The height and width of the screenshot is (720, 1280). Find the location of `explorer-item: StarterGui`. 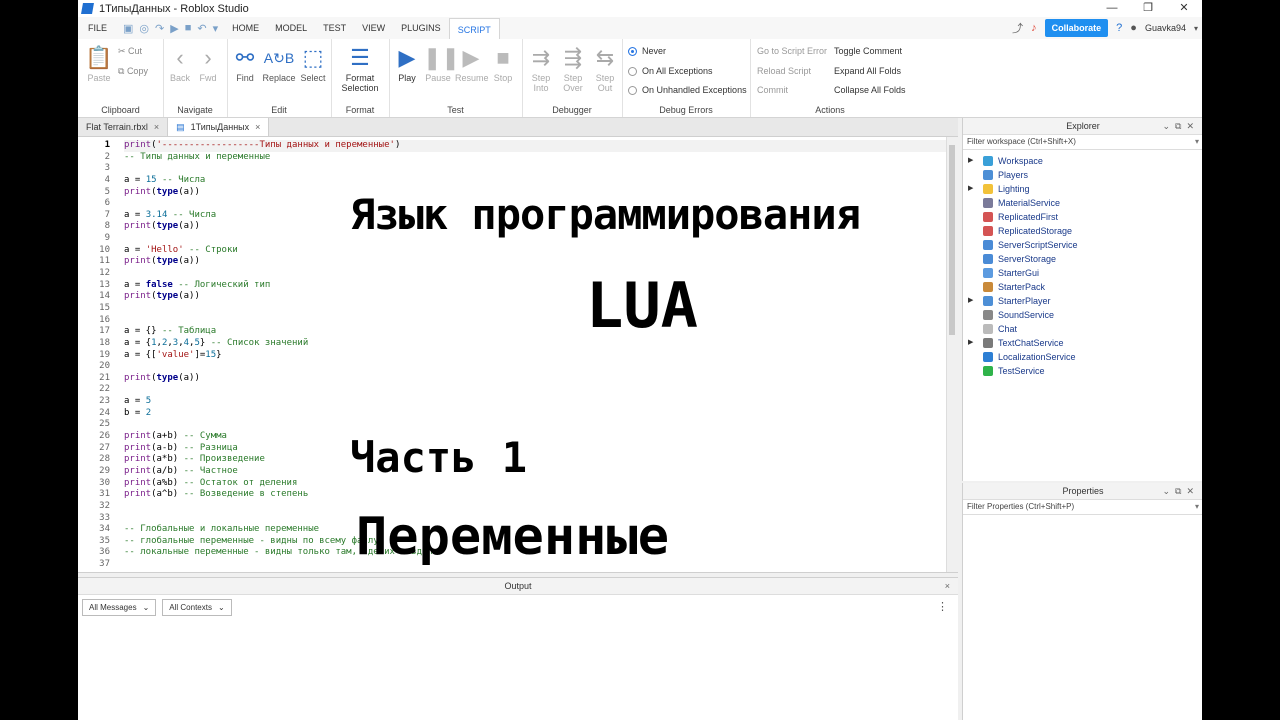

explorer-item: StarterGui is located at coordinates (1082, 273).